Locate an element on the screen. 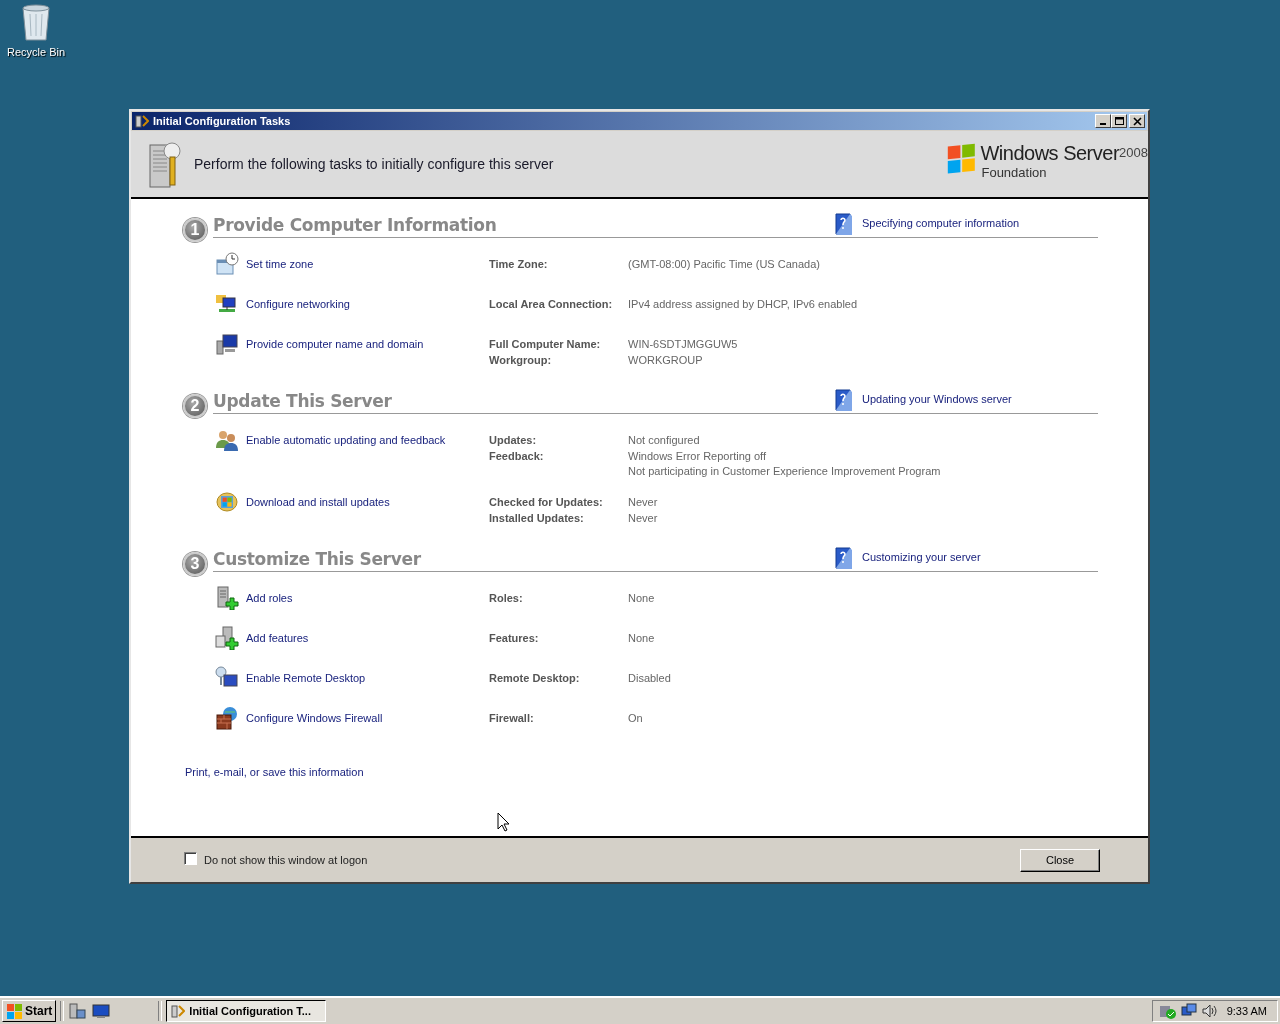  detail-value: Not participating in Customer Experience Improvement Program is located at coordinates (785, 471).